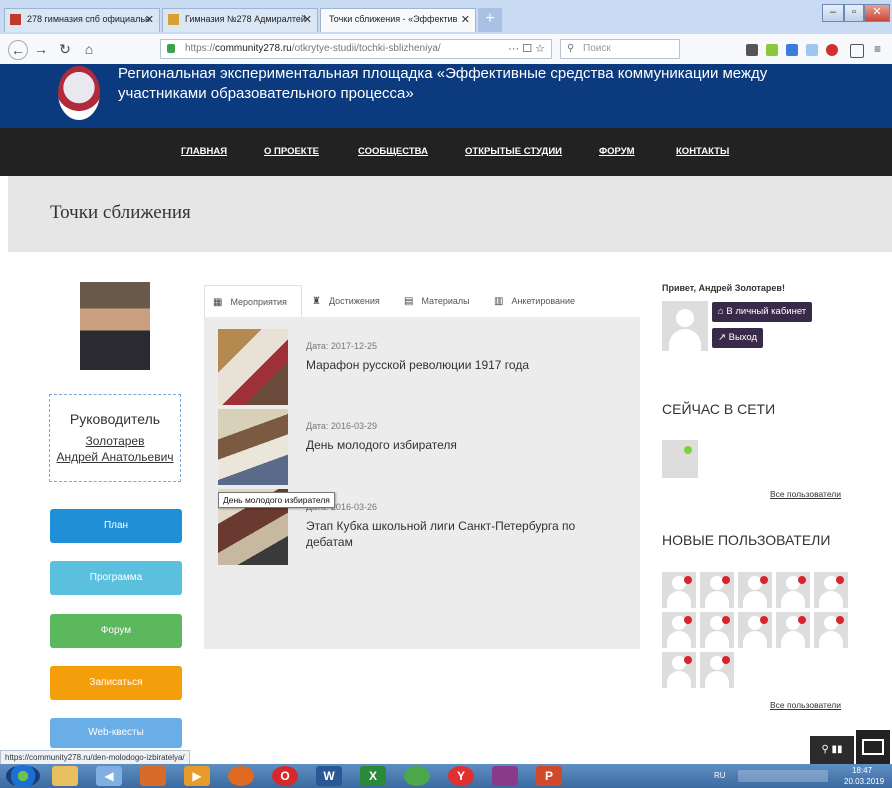 The image size is (892, 788). Describe the element at coordinates (316, 301) in the screenshot. I see `trophy-icon: ♜` at that location.